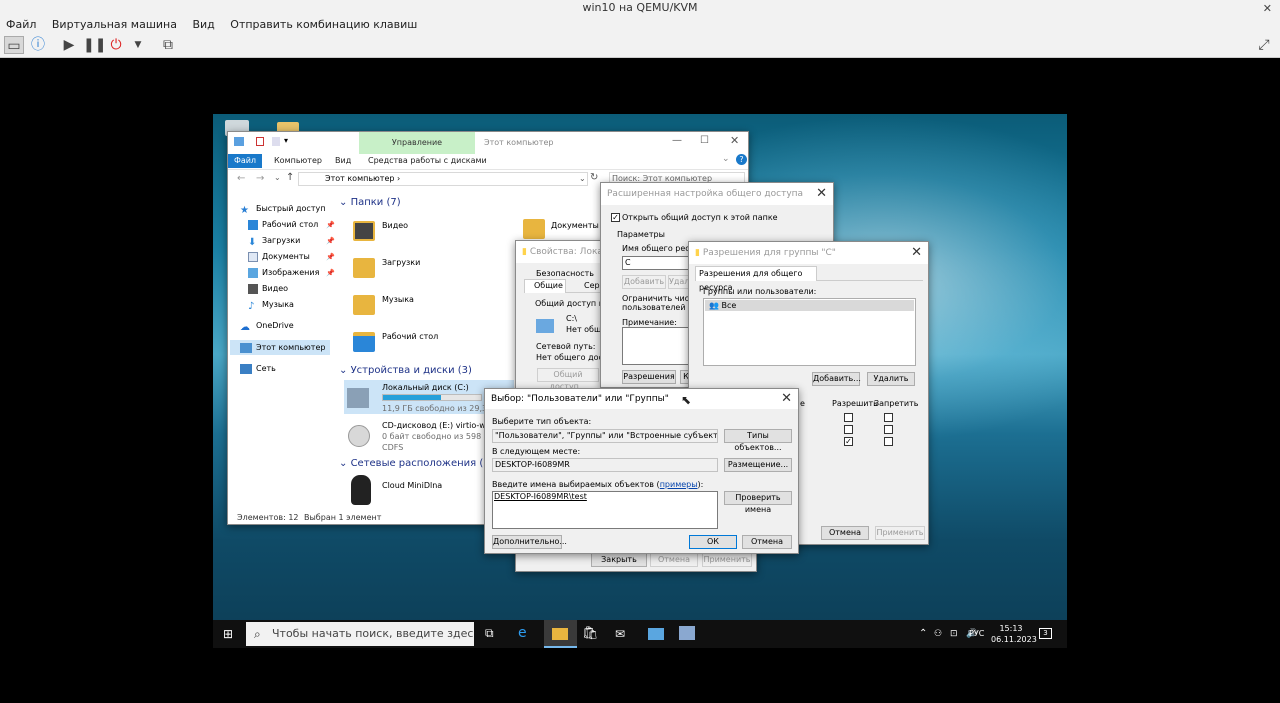 The height and width of the screenshot is (703, 1280). Describe the element at coordinates (756, 279) in the screenshot. I see `tab-share-permissions: Разрешения для общего ресурса` at that location.